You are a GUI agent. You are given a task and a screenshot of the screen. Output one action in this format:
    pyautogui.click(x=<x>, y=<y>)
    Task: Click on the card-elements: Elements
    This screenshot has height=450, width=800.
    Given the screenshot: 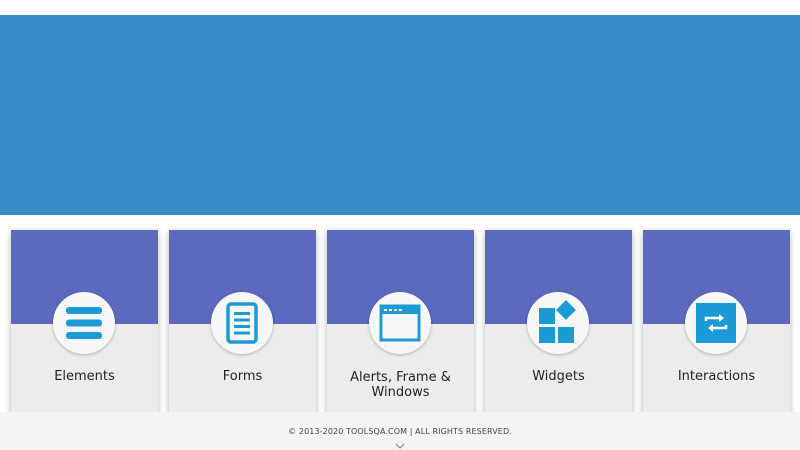 What is the action you would take?
    pyautogui.click(x=84, y=325)
    